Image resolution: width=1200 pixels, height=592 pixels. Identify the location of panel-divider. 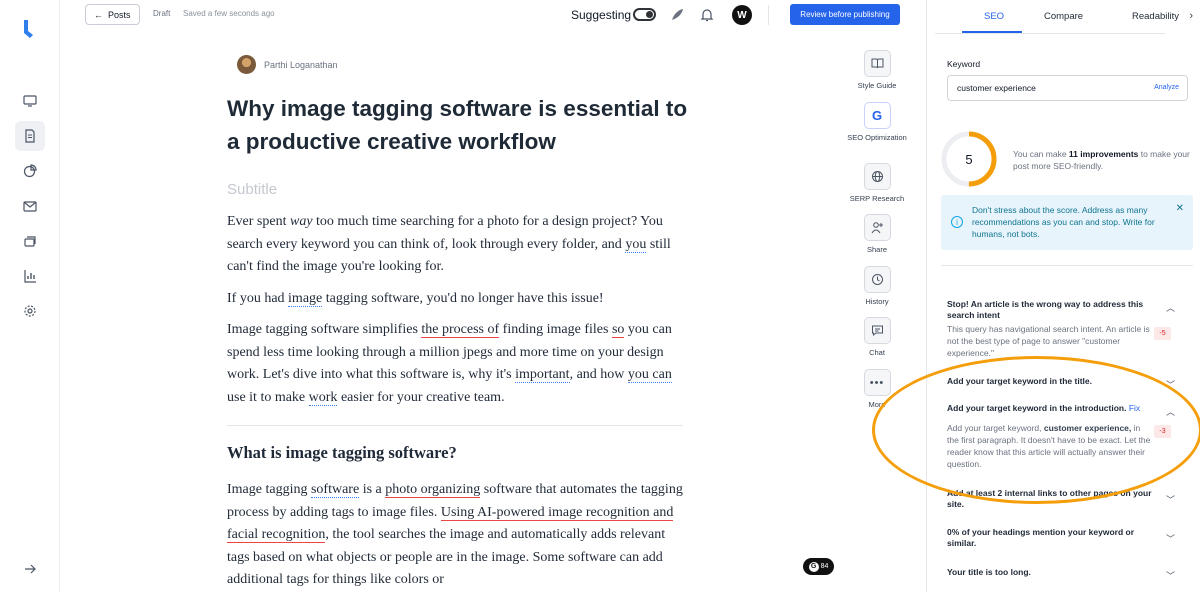
(1067, 265).